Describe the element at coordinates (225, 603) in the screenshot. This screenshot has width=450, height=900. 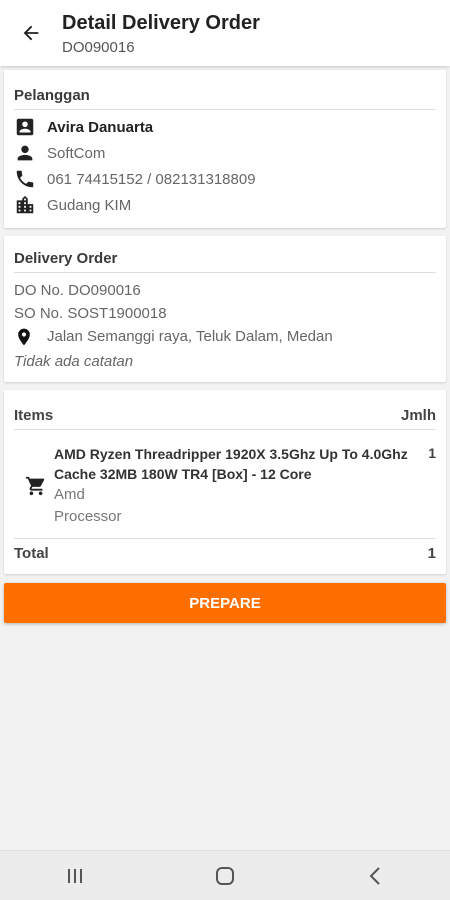
I see `prepare-button: PREPARE` at that location.